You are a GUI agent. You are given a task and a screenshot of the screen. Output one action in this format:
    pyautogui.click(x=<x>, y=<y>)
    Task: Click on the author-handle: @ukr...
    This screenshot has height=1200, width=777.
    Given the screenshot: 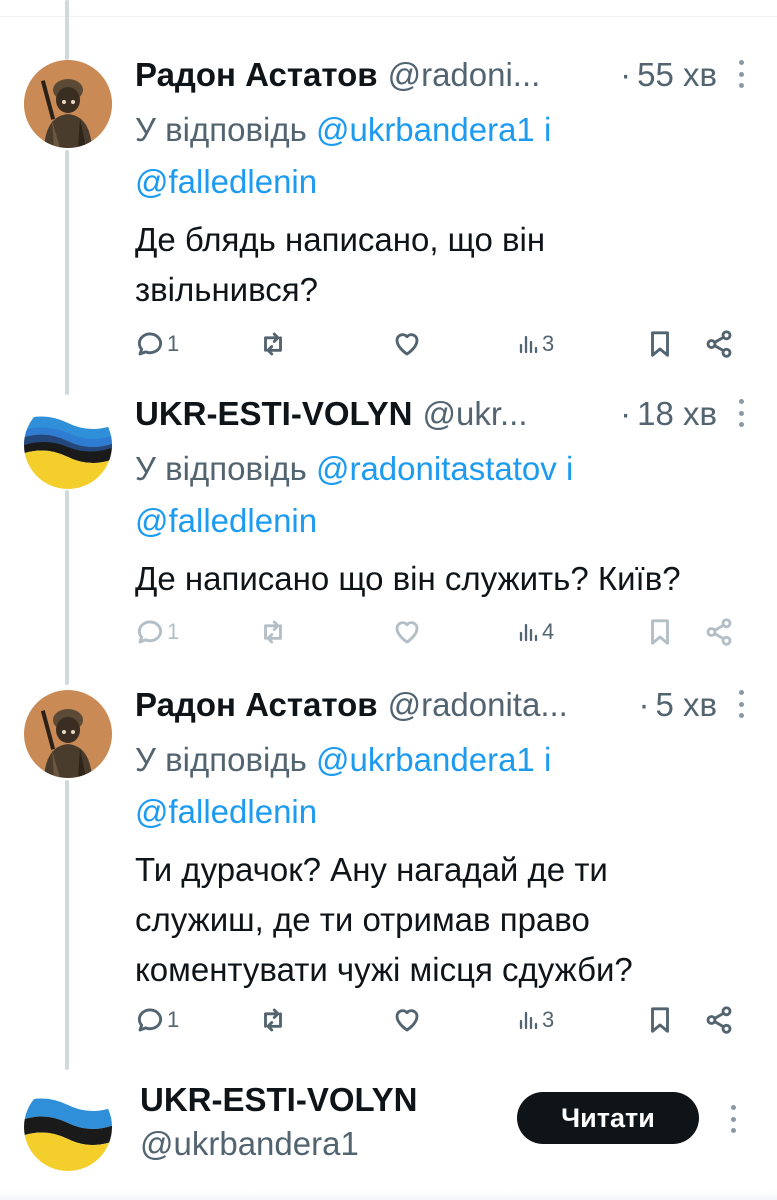 What is the action you would take?
    pyautogui.click(x=474, y=414)
    